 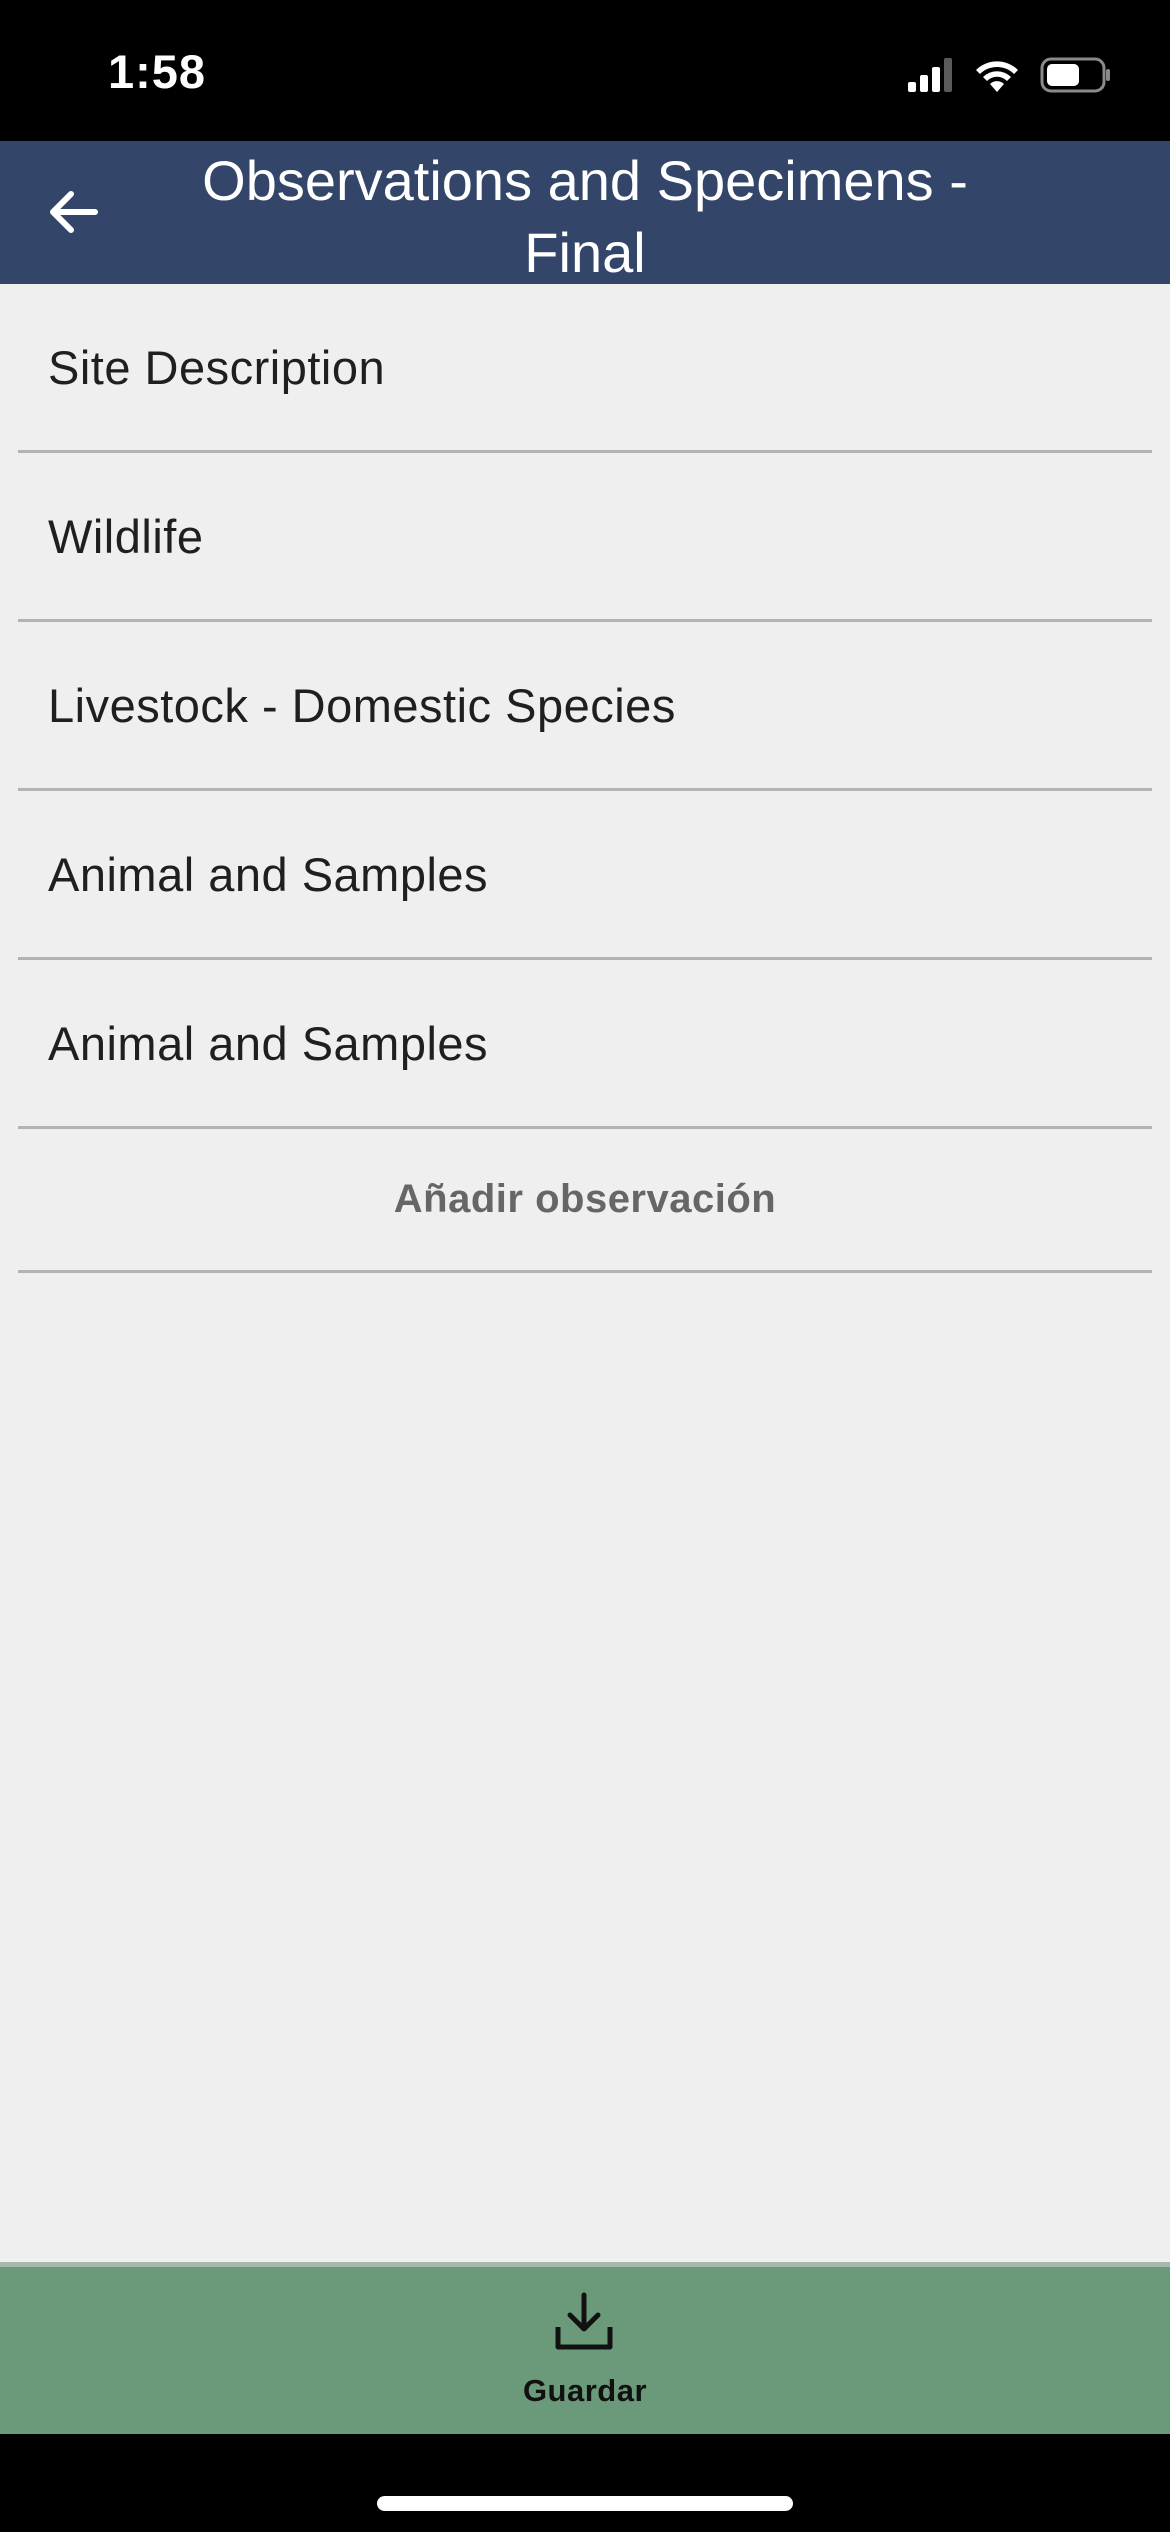 I want to click on home-indicator-area, so click(x=585, y=2483).